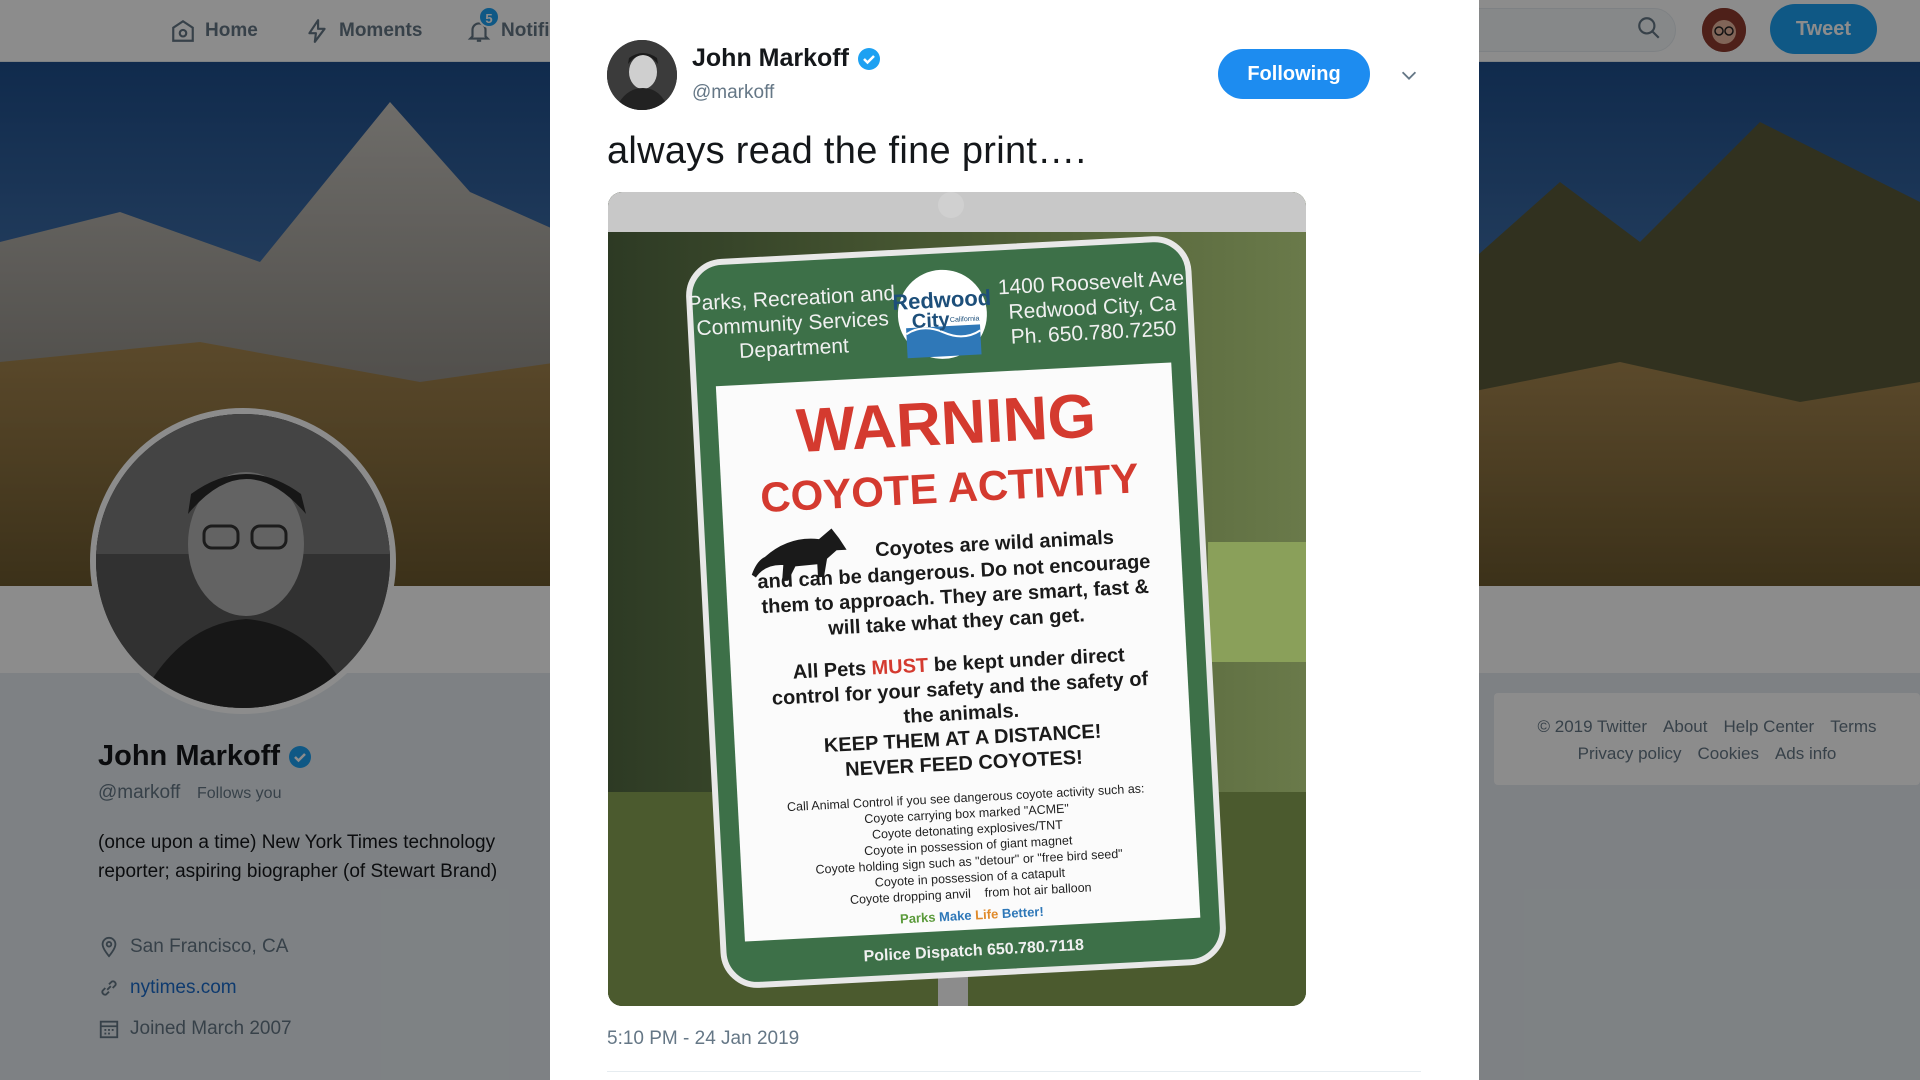  I want to click on tweet-author-name-text: John Markoff, so click(770, 58).